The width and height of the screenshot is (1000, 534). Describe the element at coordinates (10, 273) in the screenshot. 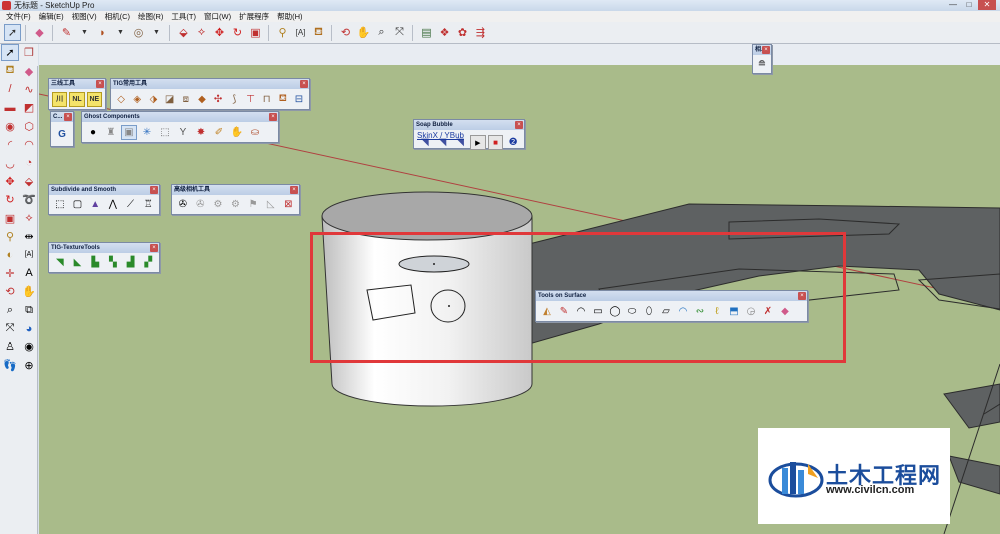

I see `axes-icon: ✛` at that location.